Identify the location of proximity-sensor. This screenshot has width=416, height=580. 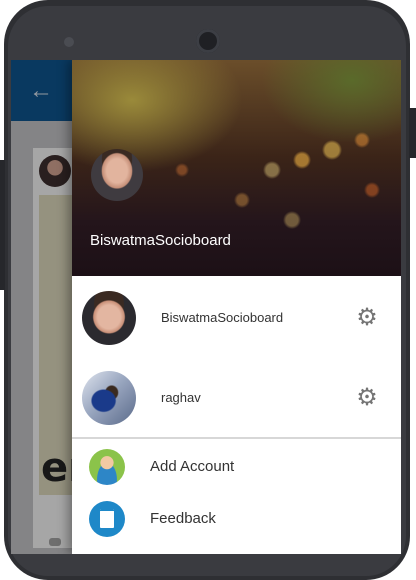
(69, 42).